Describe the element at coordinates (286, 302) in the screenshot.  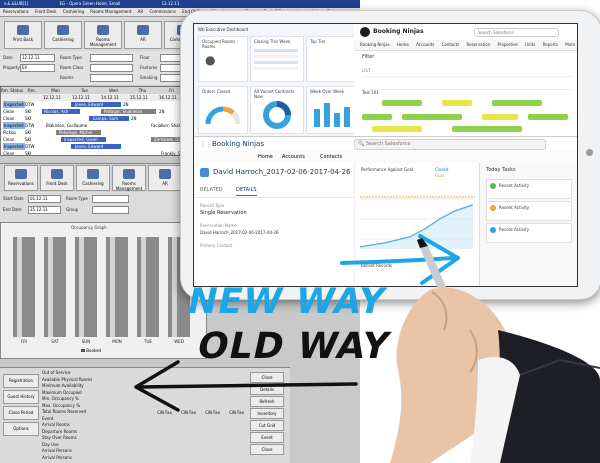
I see `new-way-label: NEW WAY` at that location.